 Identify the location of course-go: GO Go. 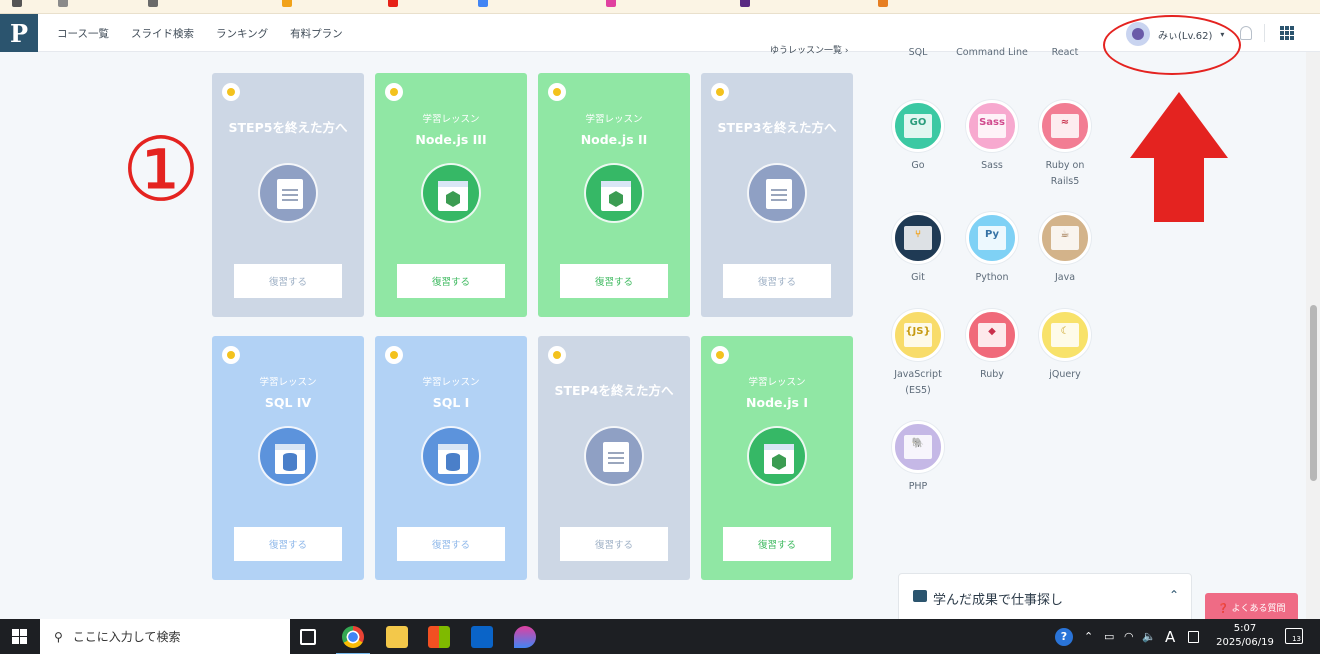
(918, 137).